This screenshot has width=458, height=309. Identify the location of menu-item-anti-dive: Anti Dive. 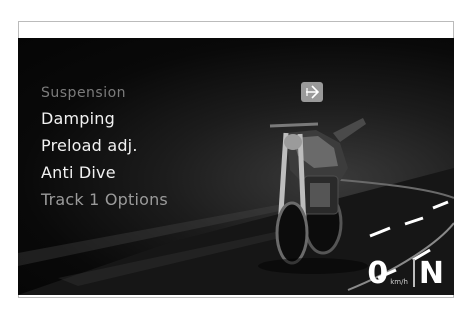
(104, 172).